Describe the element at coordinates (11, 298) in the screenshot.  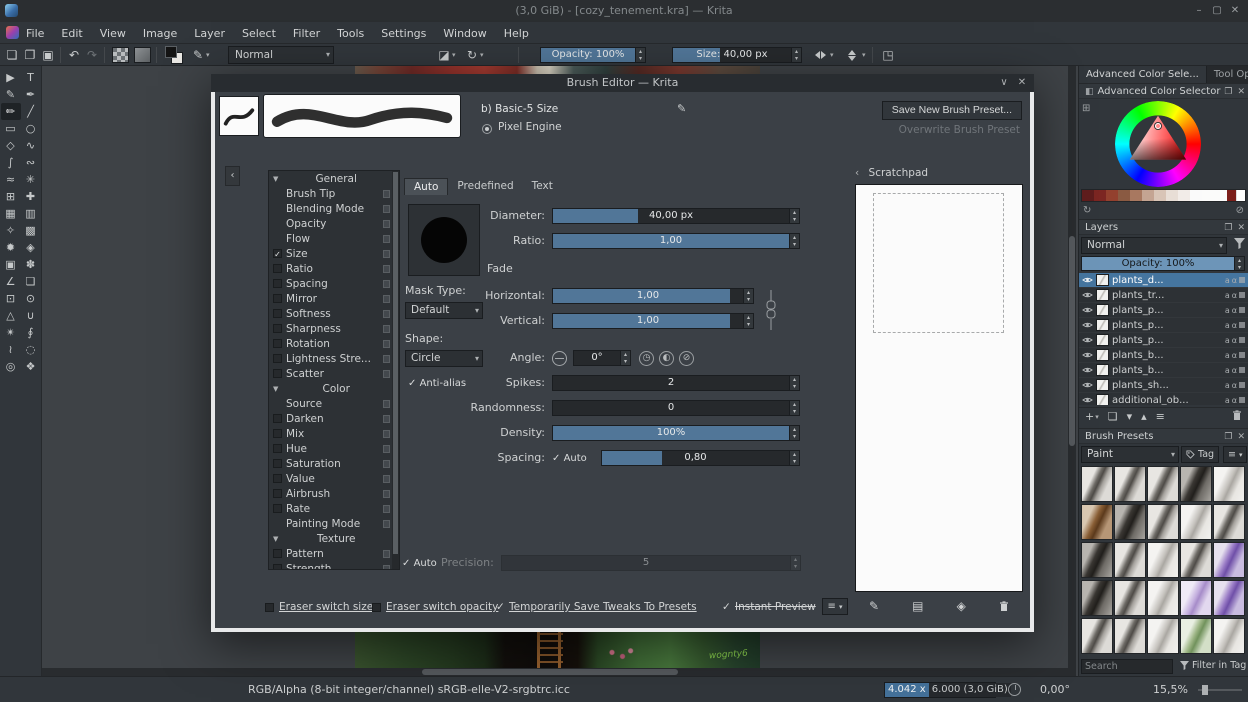
I see `tool-rect-select: ⊡` at that location.